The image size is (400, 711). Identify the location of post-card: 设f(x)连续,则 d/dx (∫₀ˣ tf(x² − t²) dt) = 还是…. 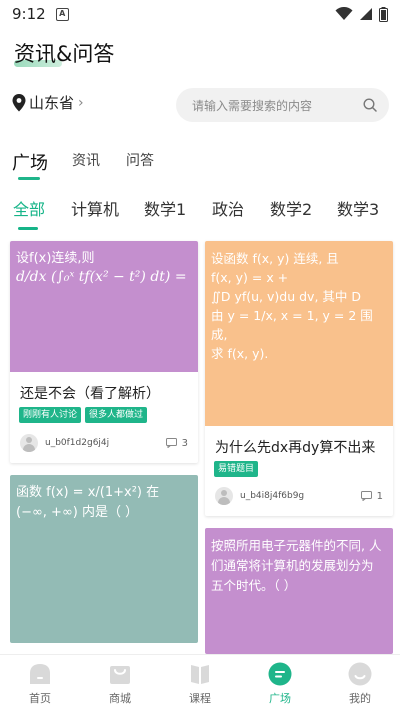
(104, 352).